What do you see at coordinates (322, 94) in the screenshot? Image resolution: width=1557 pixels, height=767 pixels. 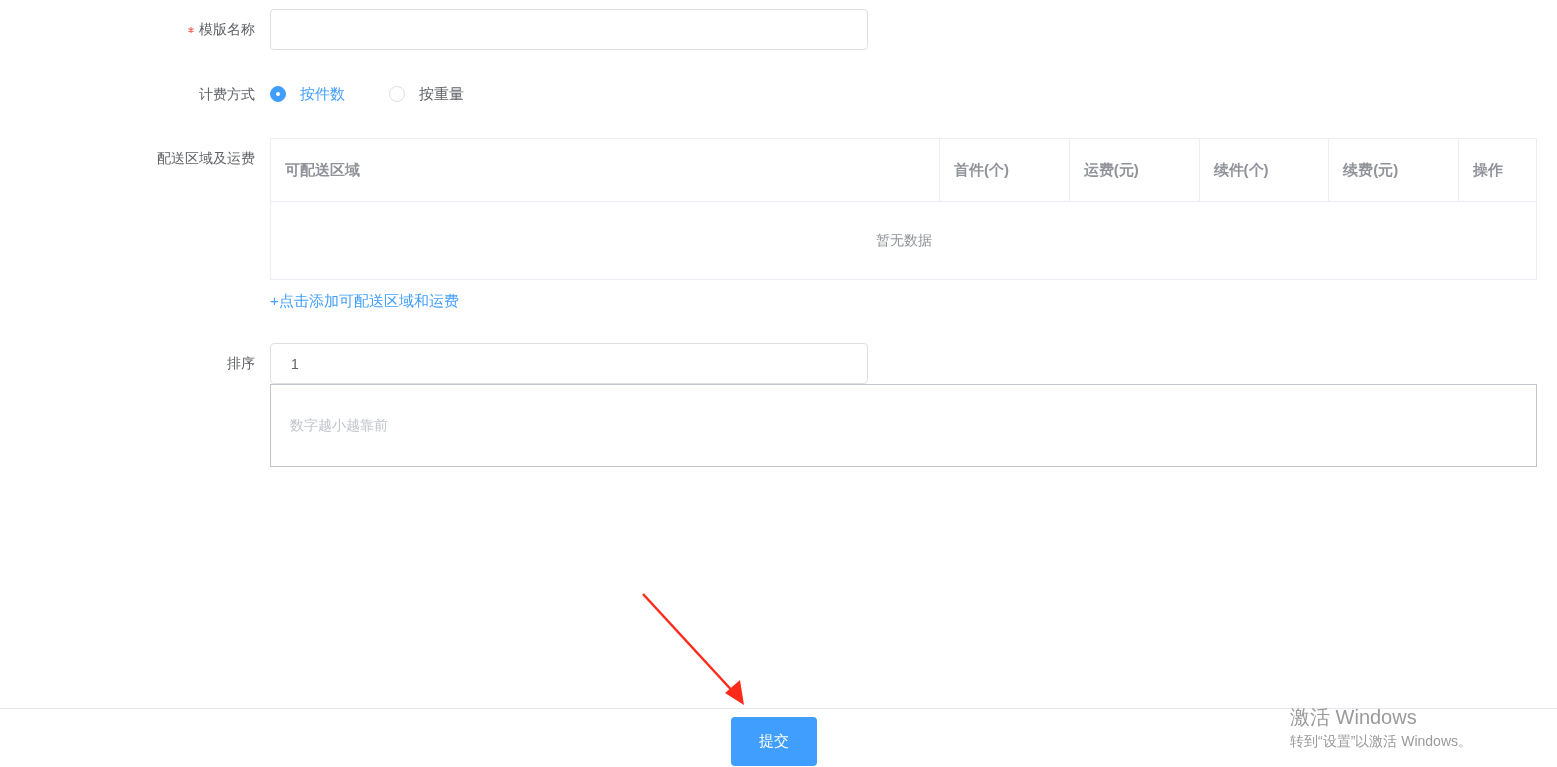 I see `radio-label: 按件数` at bounding box center [322, 94].